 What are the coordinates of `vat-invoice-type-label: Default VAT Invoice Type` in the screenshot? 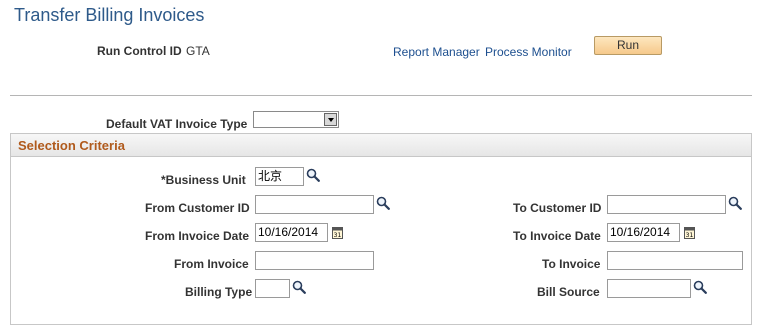 It's located at (177, 124).